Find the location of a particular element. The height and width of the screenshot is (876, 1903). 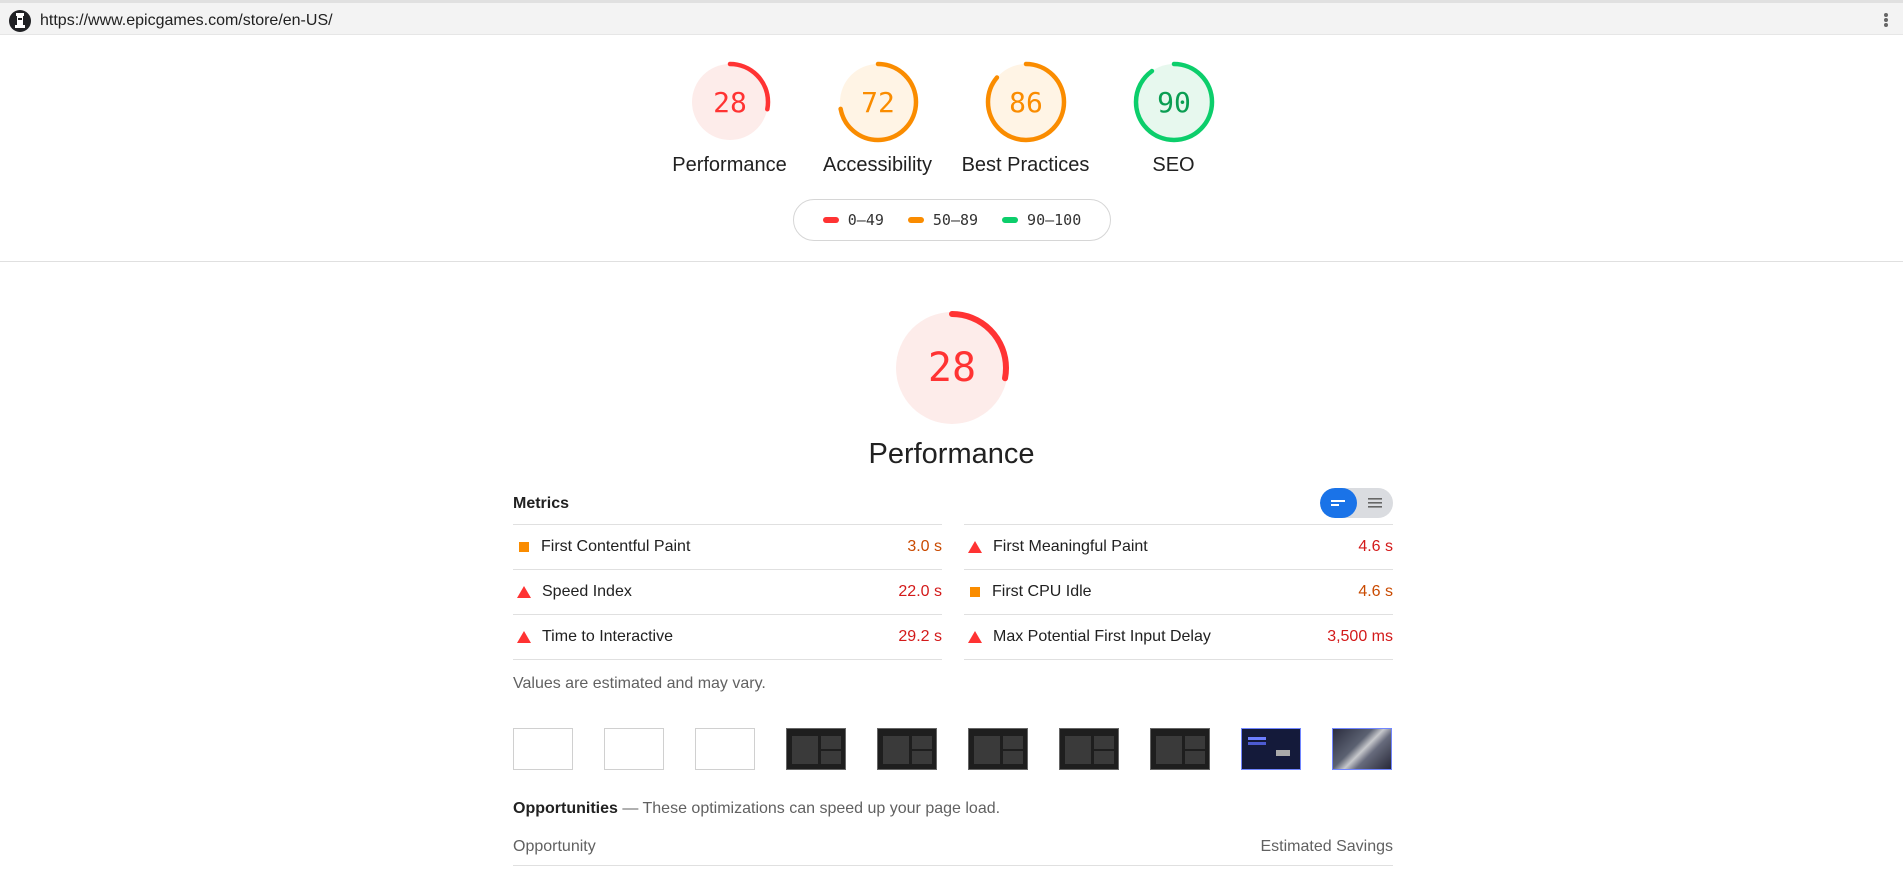

performance-gauge: 28 is located at coordinates (952, 368).